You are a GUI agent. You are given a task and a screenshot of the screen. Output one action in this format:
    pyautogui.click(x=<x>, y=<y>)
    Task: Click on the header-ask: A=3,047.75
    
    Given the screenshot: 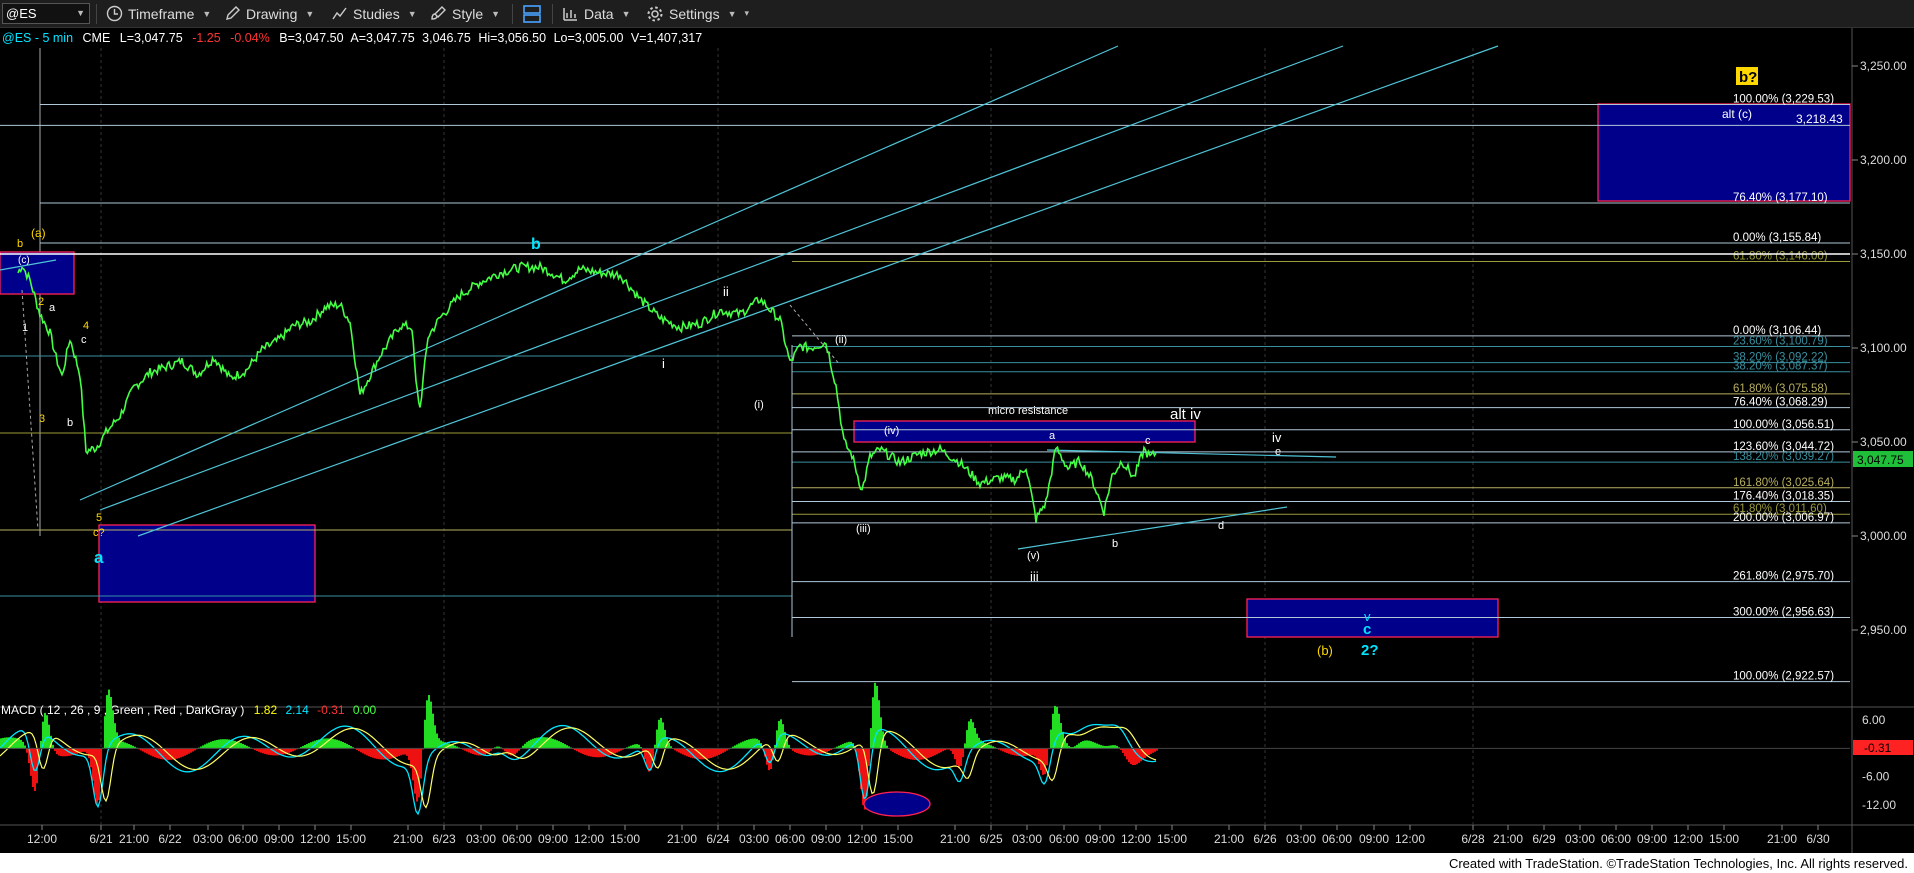 What is the action you would take?
    pyautogui.click(x=382, y=38)
    